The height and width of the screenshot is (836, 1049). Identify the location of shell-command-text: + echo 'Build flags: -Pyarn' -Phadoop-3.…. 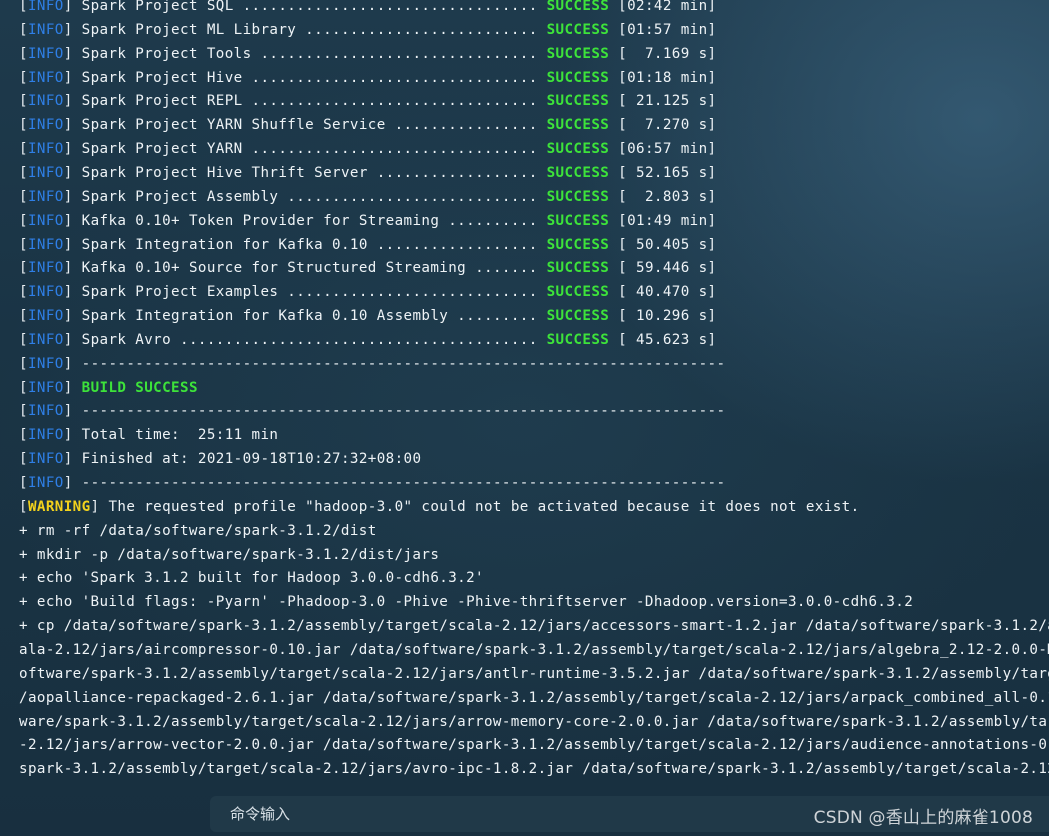
(466, 602).